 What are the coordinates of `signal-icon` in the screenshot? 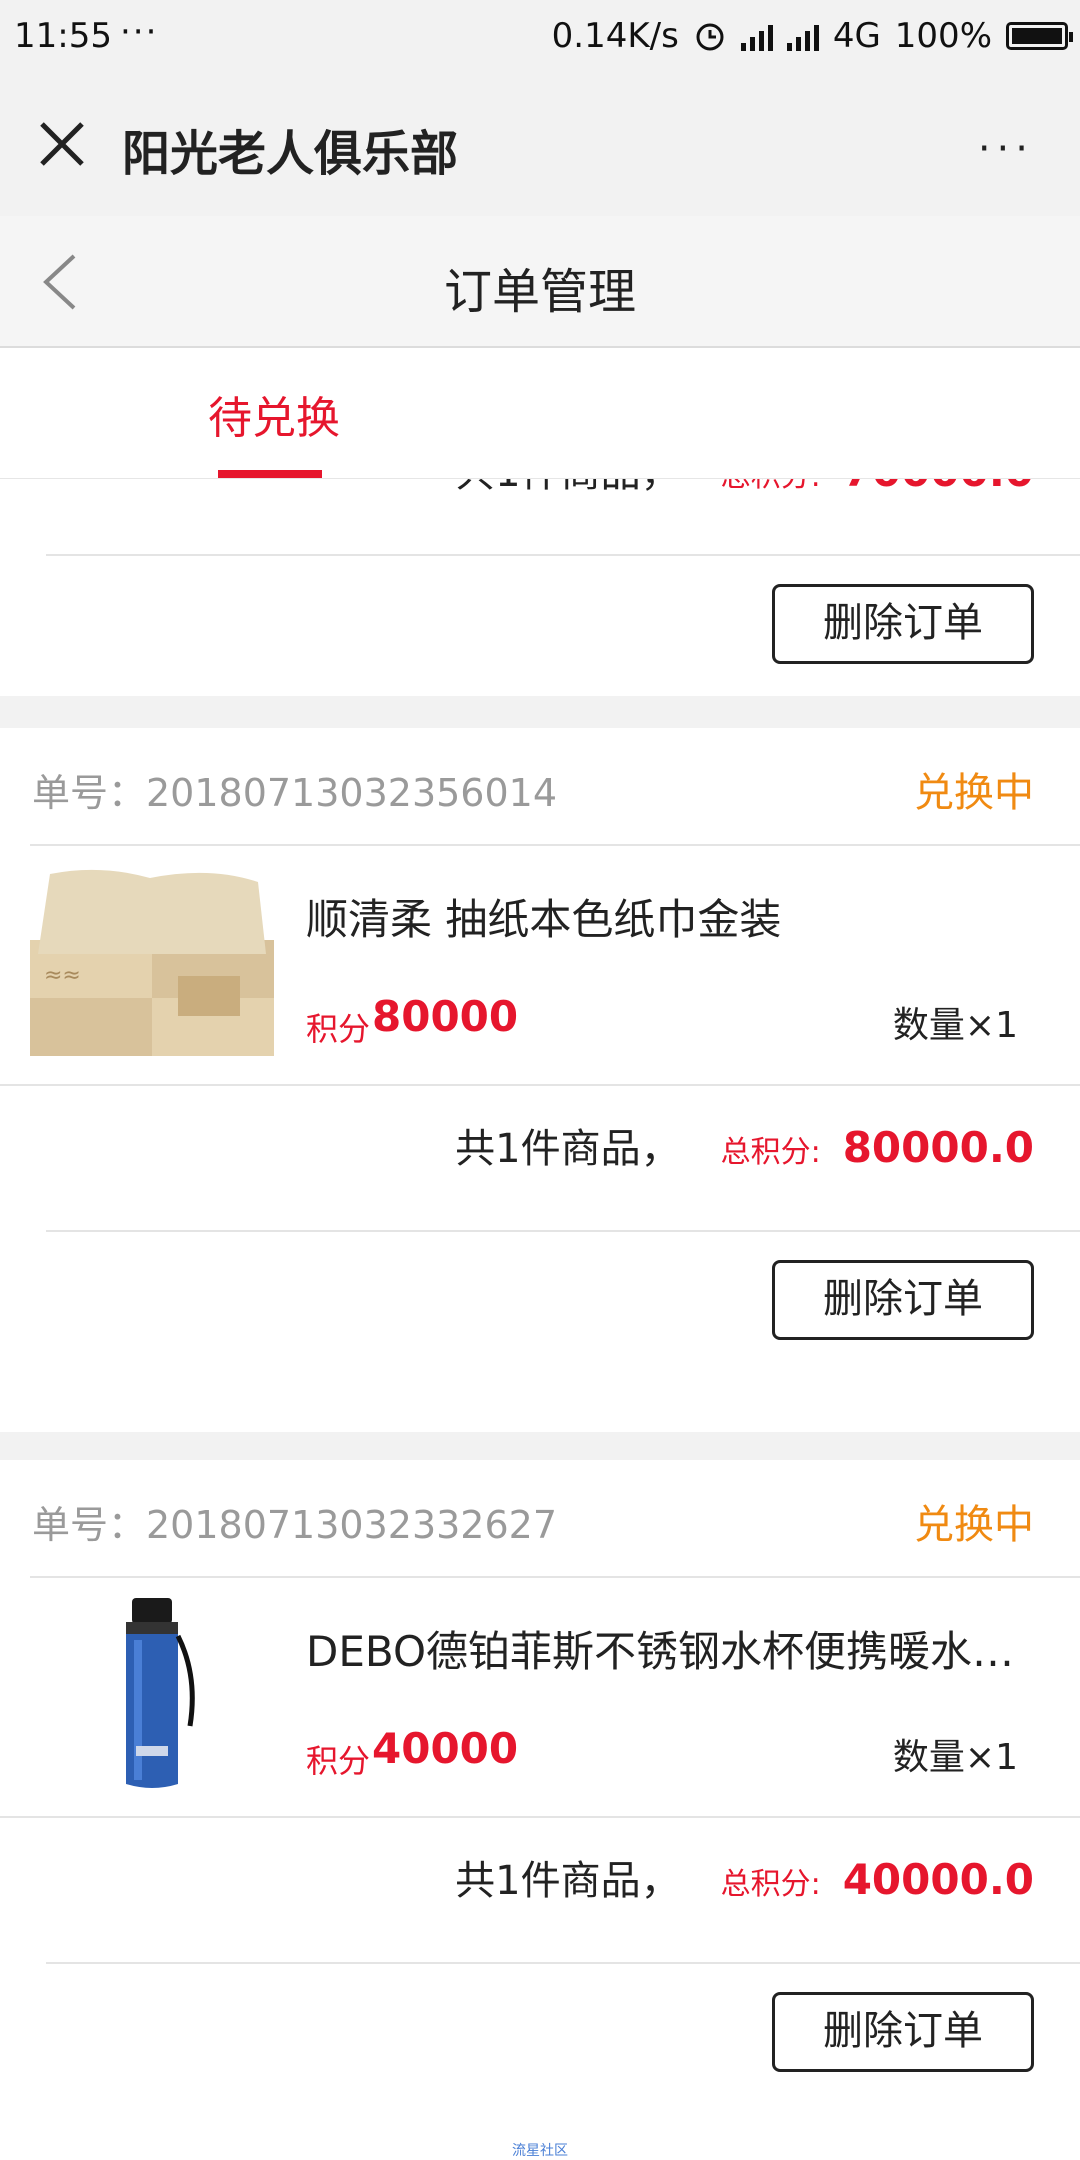 It's located at (756, 36).